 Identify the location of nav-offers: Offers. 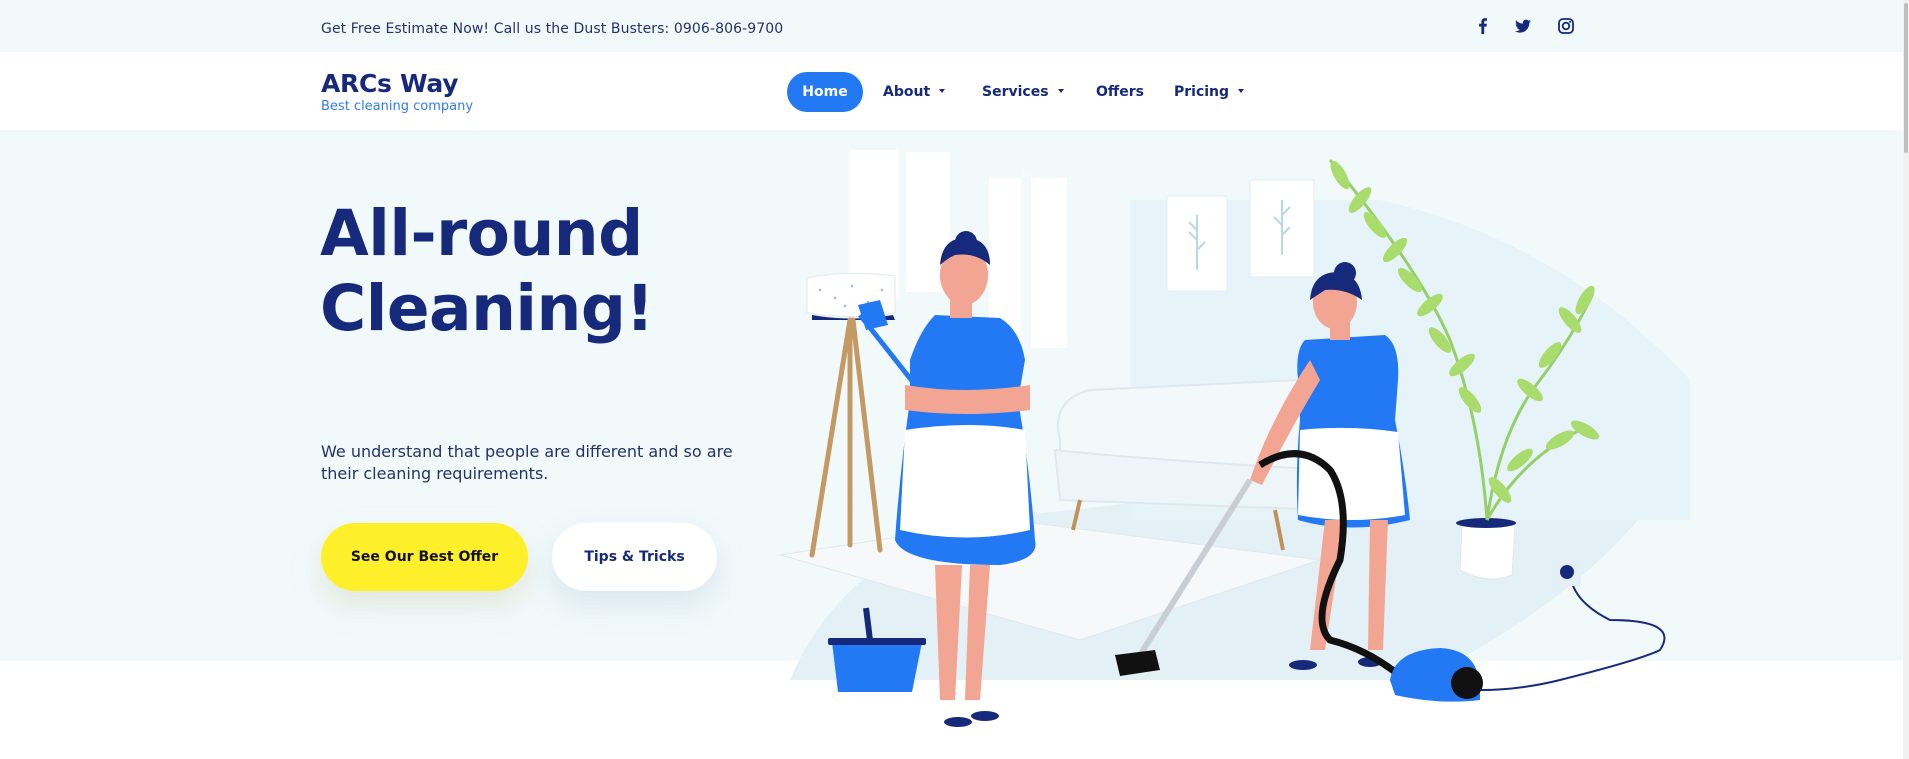
(1120, 92).